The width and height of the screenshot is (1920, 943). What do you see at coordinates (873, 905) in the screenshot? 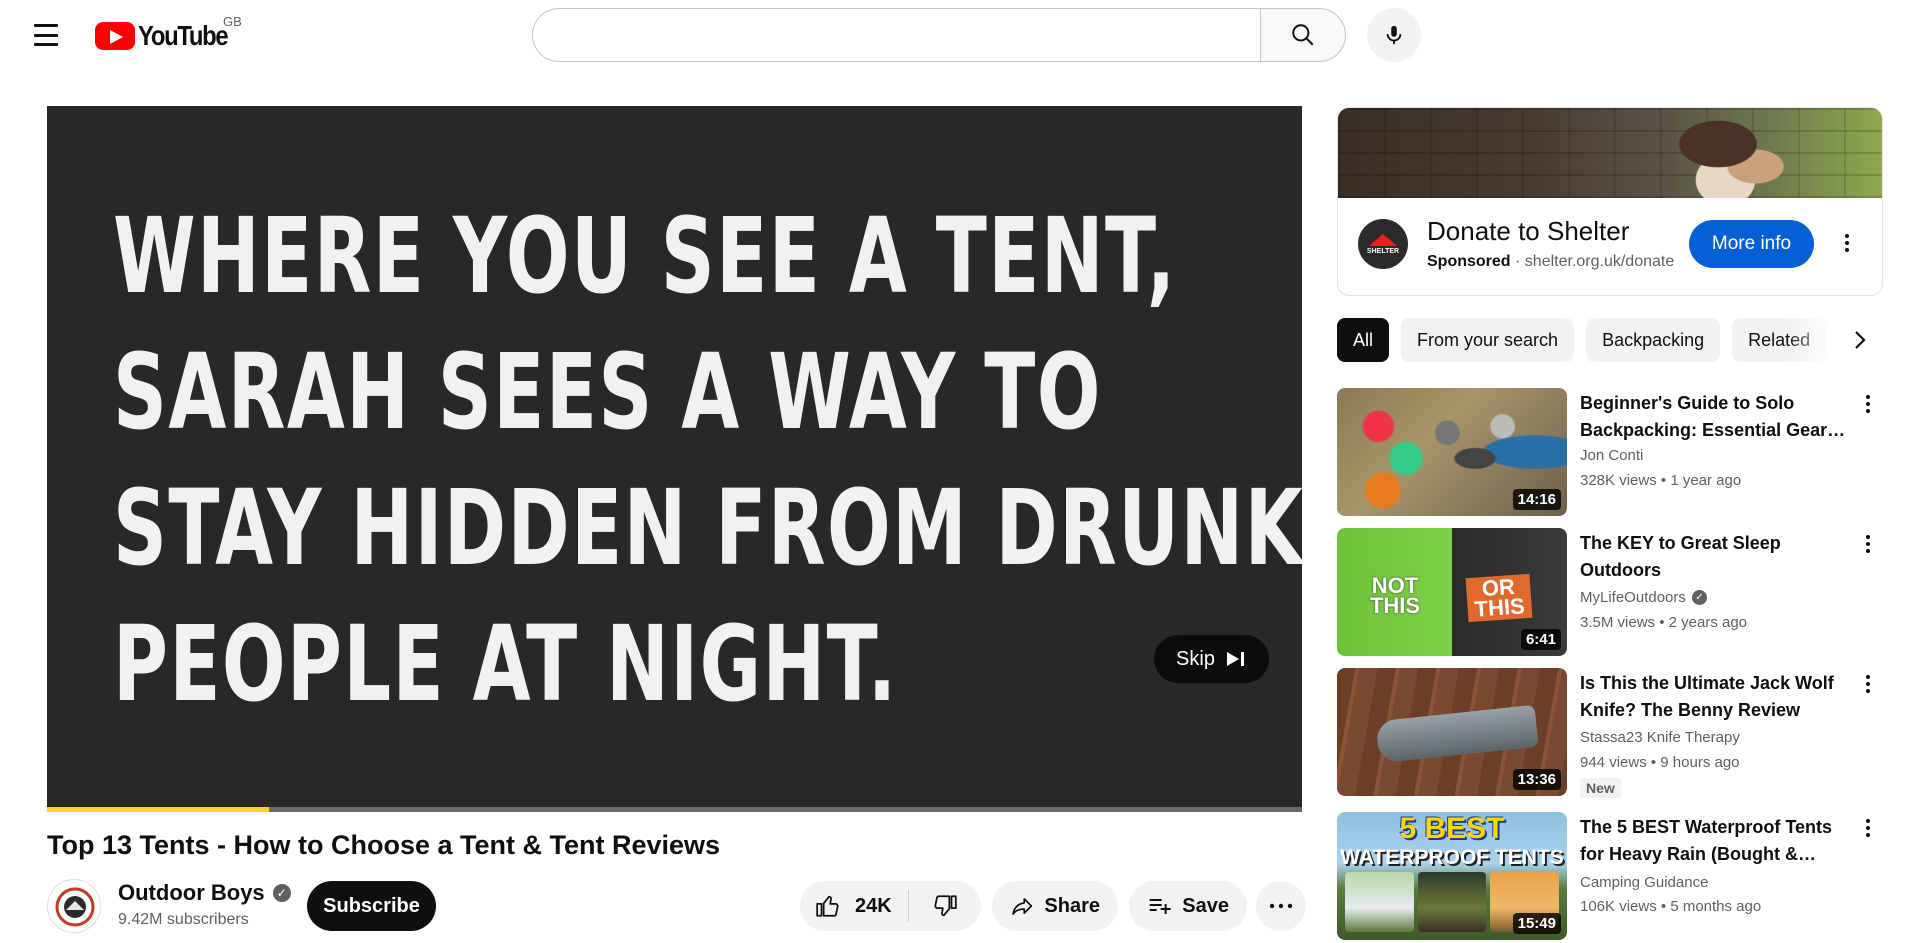
I see `like-count: 24K` at bounding box center [873, 905].